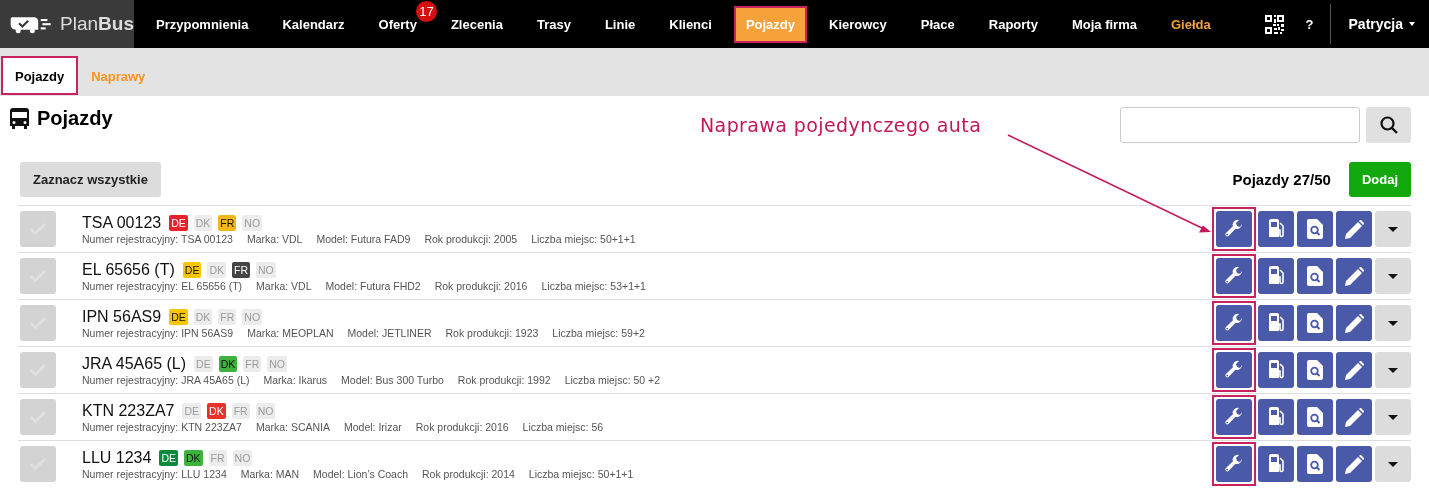  Describe the element at coordinates (468, 474) in the screenshot. I see `vehicle-detail: Rok produkcji: 2014` at that location.